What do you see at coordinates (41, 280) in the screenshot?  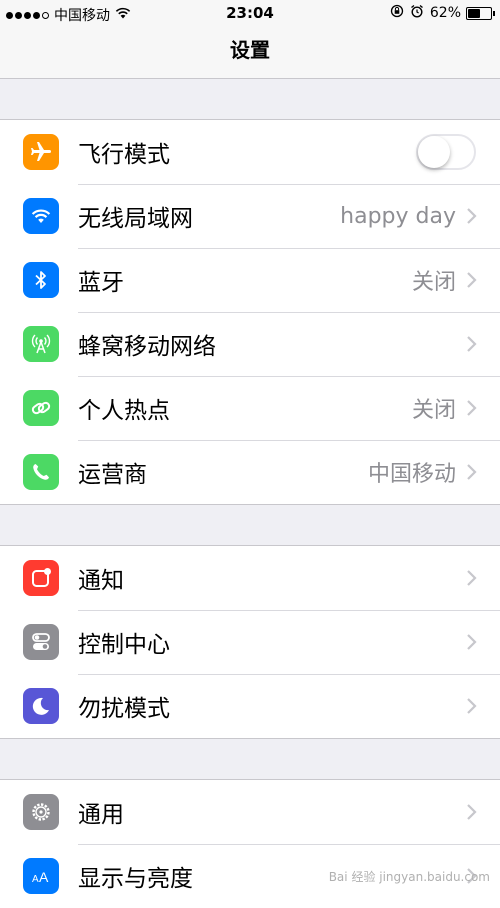 I see `bluetooth-icon` at bounding box center [41, 280].